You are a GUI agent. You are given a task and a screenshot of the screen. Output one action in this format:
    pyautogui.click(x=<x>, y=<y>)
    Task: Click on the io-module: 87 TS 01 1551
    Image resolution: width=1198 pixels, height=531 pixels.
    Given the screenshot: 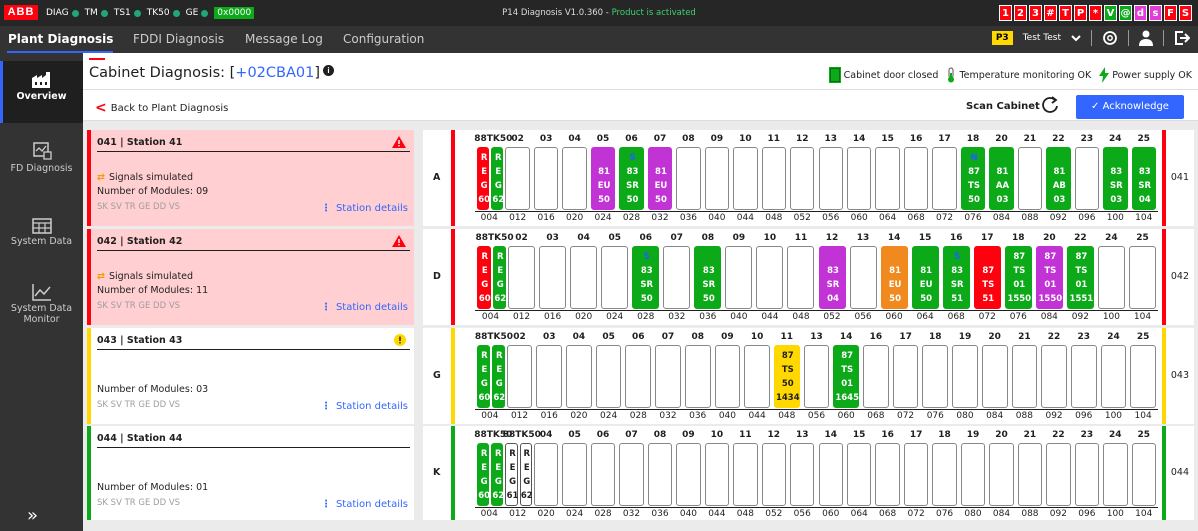 What is the action you would take?
    pyautogui.click(x=1080, y=277)
    